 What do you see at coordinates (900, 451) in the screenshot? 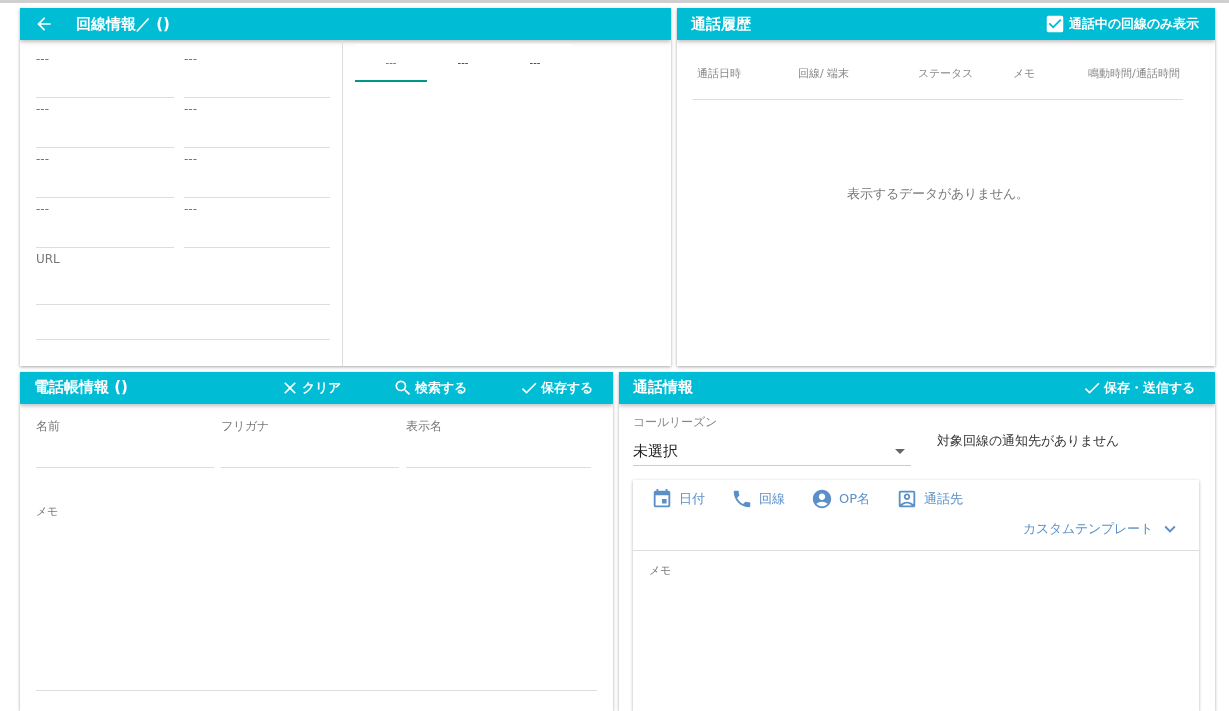
I see `dropdown-caret-icon` at bounding box center [900, 451].